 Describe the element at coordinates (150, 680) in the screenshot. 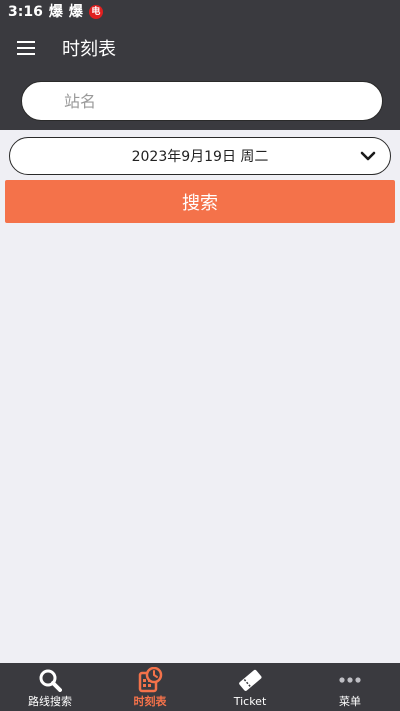

I see `timetable-icon` at that location.